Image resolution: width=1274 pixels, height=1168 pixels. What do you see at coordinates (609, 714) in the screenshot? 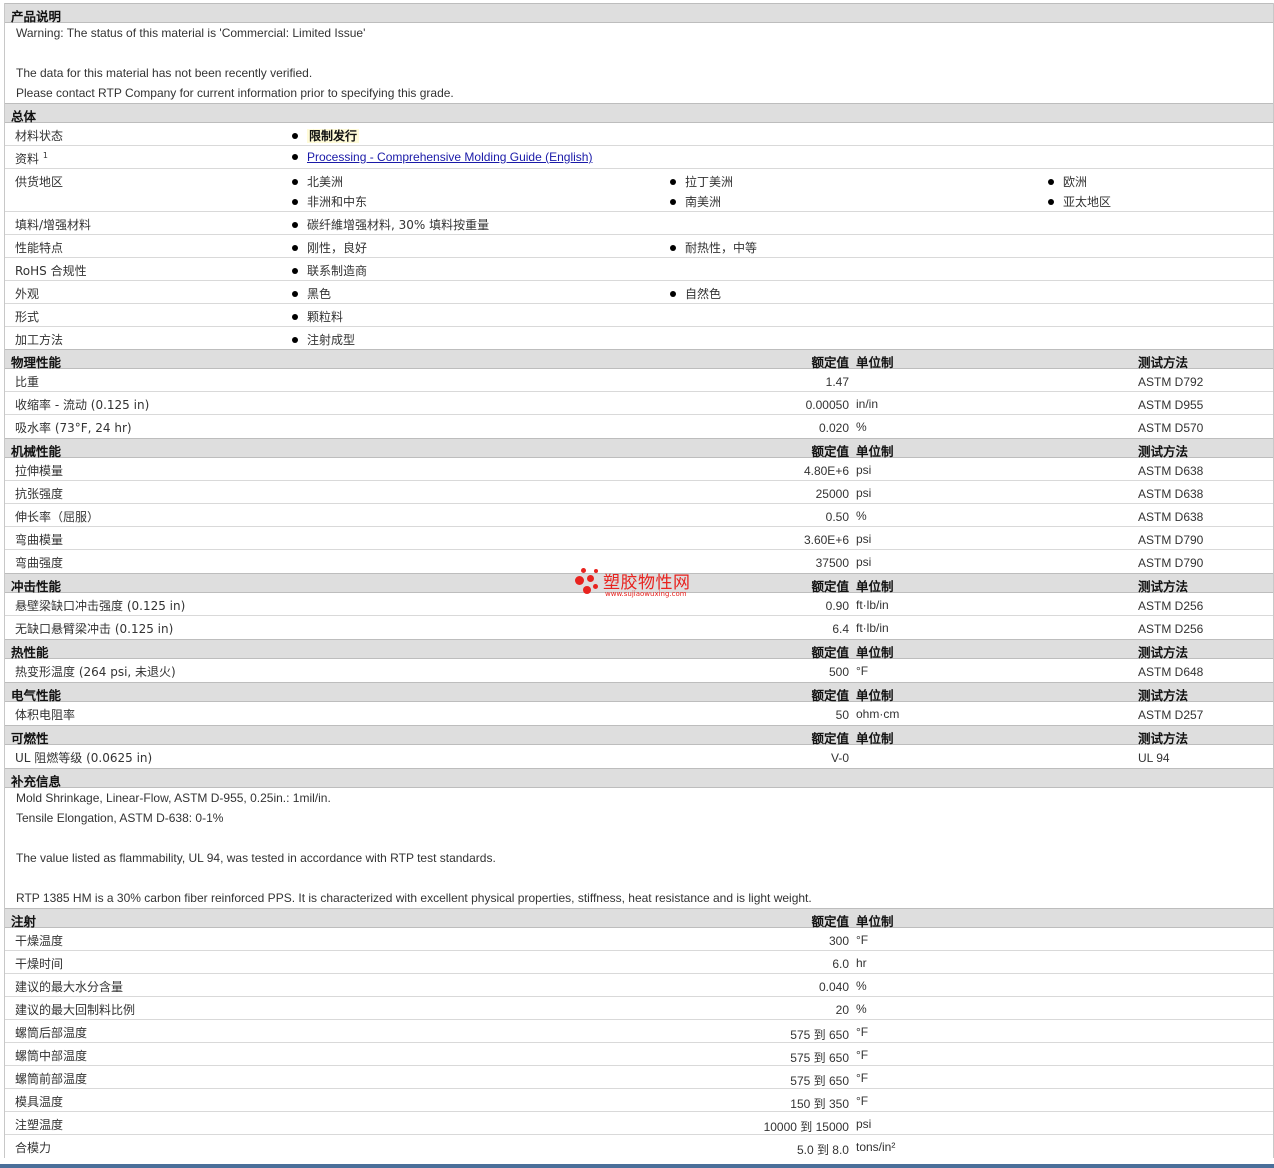
I see `table-row: 体积电阻率 50 ohm·cm ASTM D257` at bounding box center [609, 714].